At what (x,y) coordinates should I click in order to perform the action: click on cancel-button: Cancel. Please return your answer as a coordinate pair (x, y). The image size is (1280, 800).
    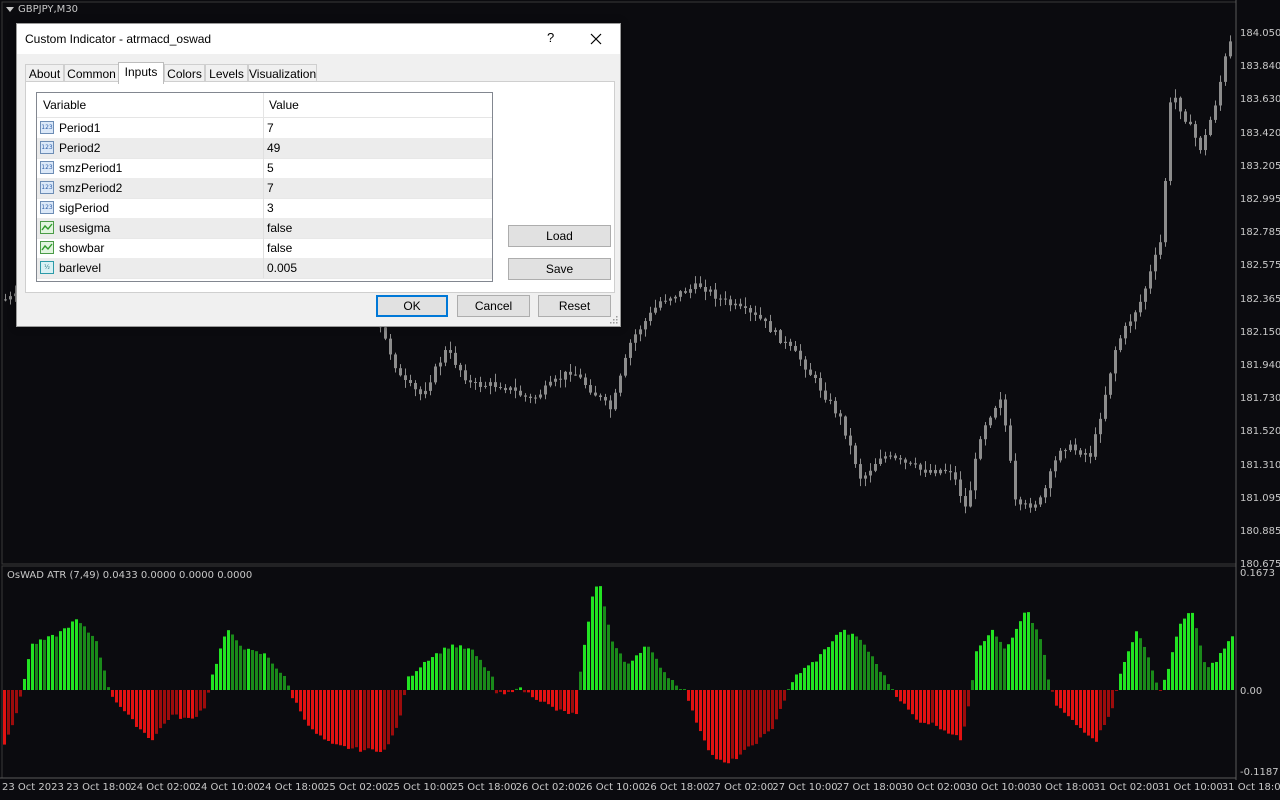
    Looking at the image, I should click on (493, 306).